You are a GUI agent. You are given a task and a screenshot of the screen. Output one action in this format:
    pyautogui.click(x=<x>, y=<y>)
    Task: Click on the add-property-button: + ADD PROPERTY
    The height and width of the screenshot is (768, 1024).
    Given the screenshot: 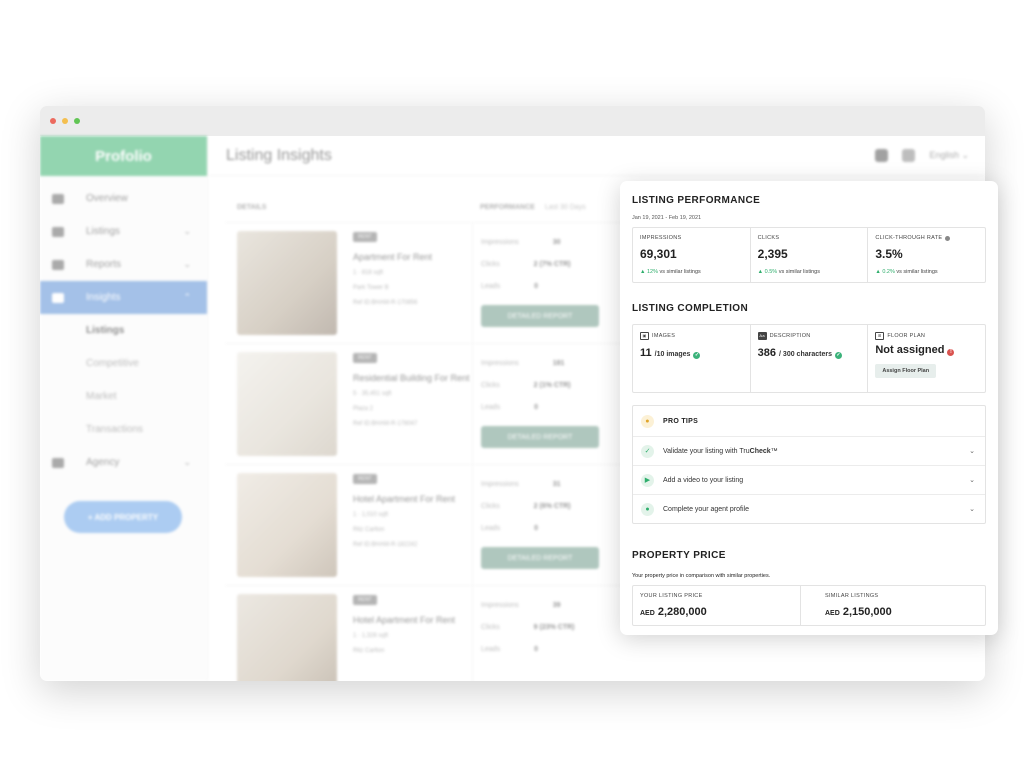 What is the action you would take?
    pyautogui.click(x=123, y=517)
    